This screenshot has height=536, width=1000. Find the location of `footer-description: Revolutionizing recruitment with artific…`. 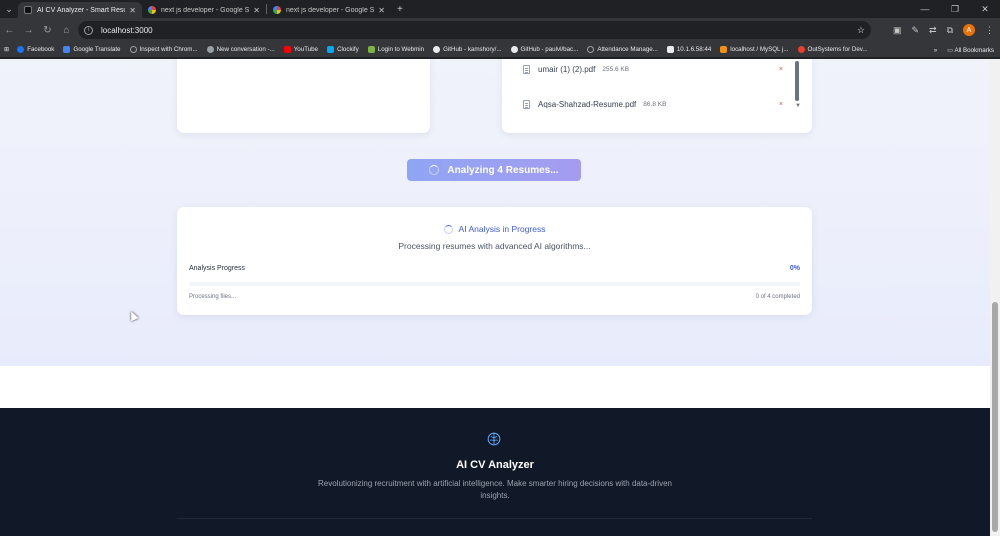

footer-description: Revolutionizing recruitment with artific… is located at coordinates (495, 489).